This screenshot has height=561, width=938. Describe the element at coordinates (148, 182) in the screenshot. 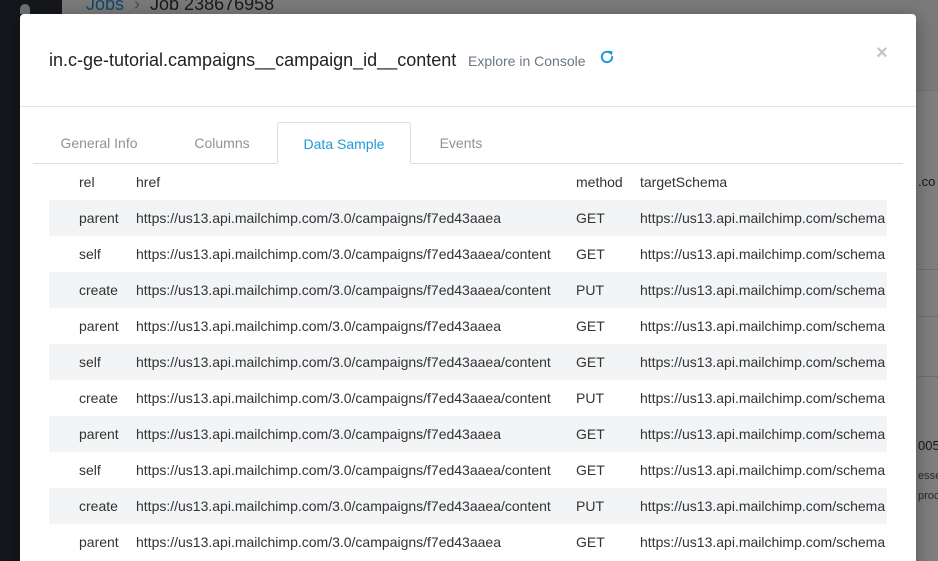

I see `column-header-href: href` at that location.